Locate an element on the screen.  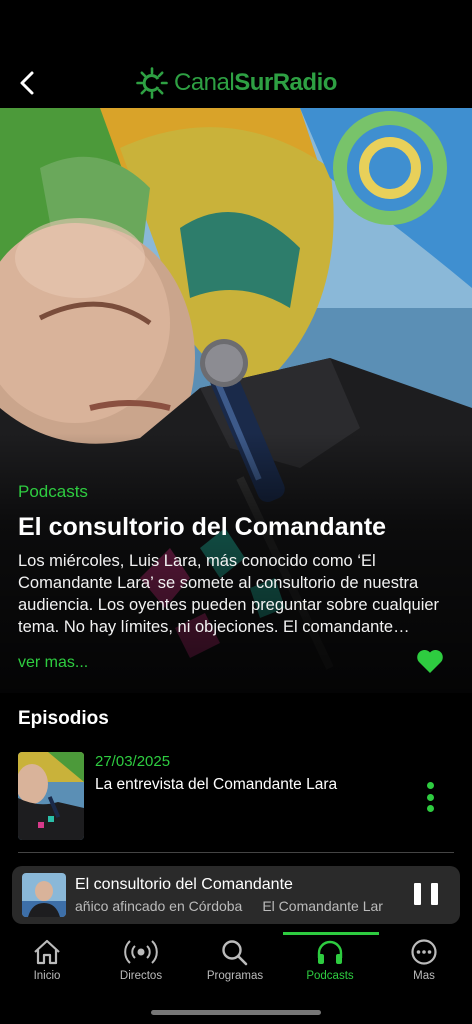
more-dots-icon is located at coordinates (424, 952).